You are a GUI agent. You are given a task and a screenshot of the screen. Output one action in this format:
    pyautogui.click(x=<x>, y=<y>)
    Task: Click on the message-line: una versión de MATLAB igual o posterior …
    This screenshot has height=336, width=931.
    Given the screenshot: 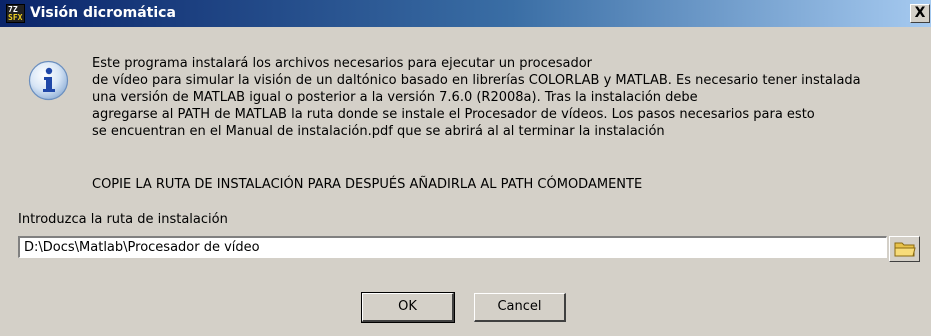 What is the action you would take?
    pyautogui.click(x=395, y=97)
    